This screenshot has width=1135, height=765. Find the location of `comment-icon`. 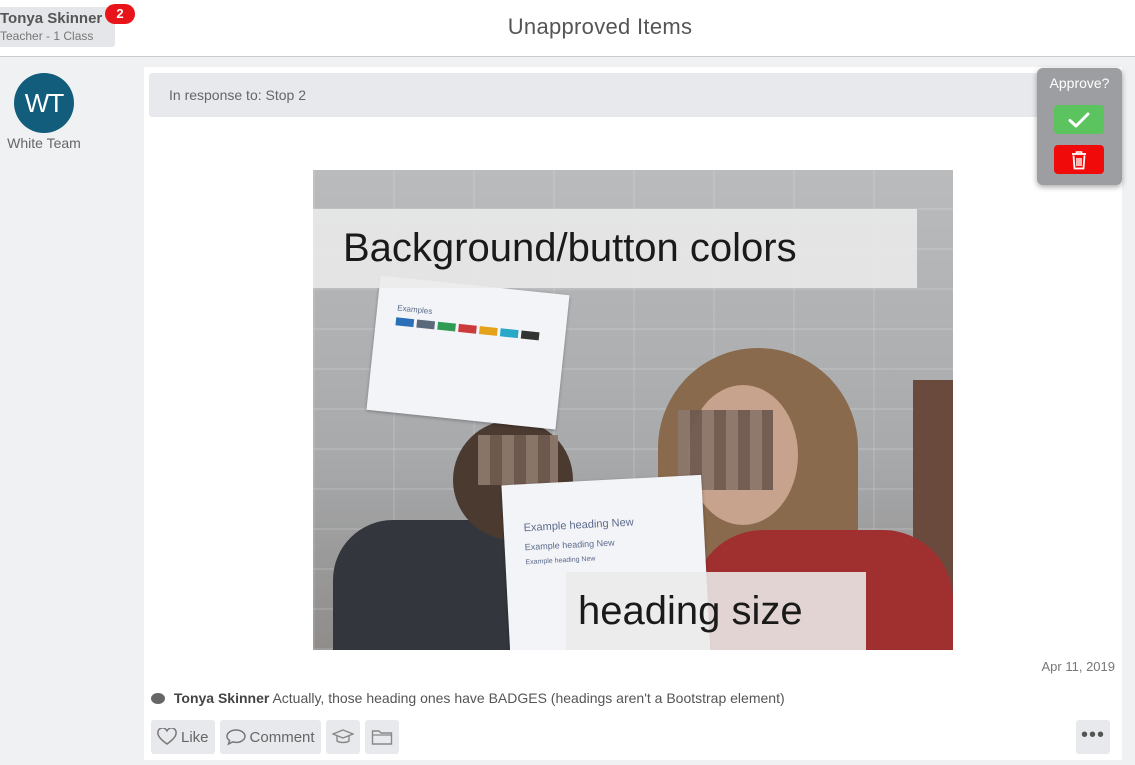

comment-icon is located at coordinates (235, 737).